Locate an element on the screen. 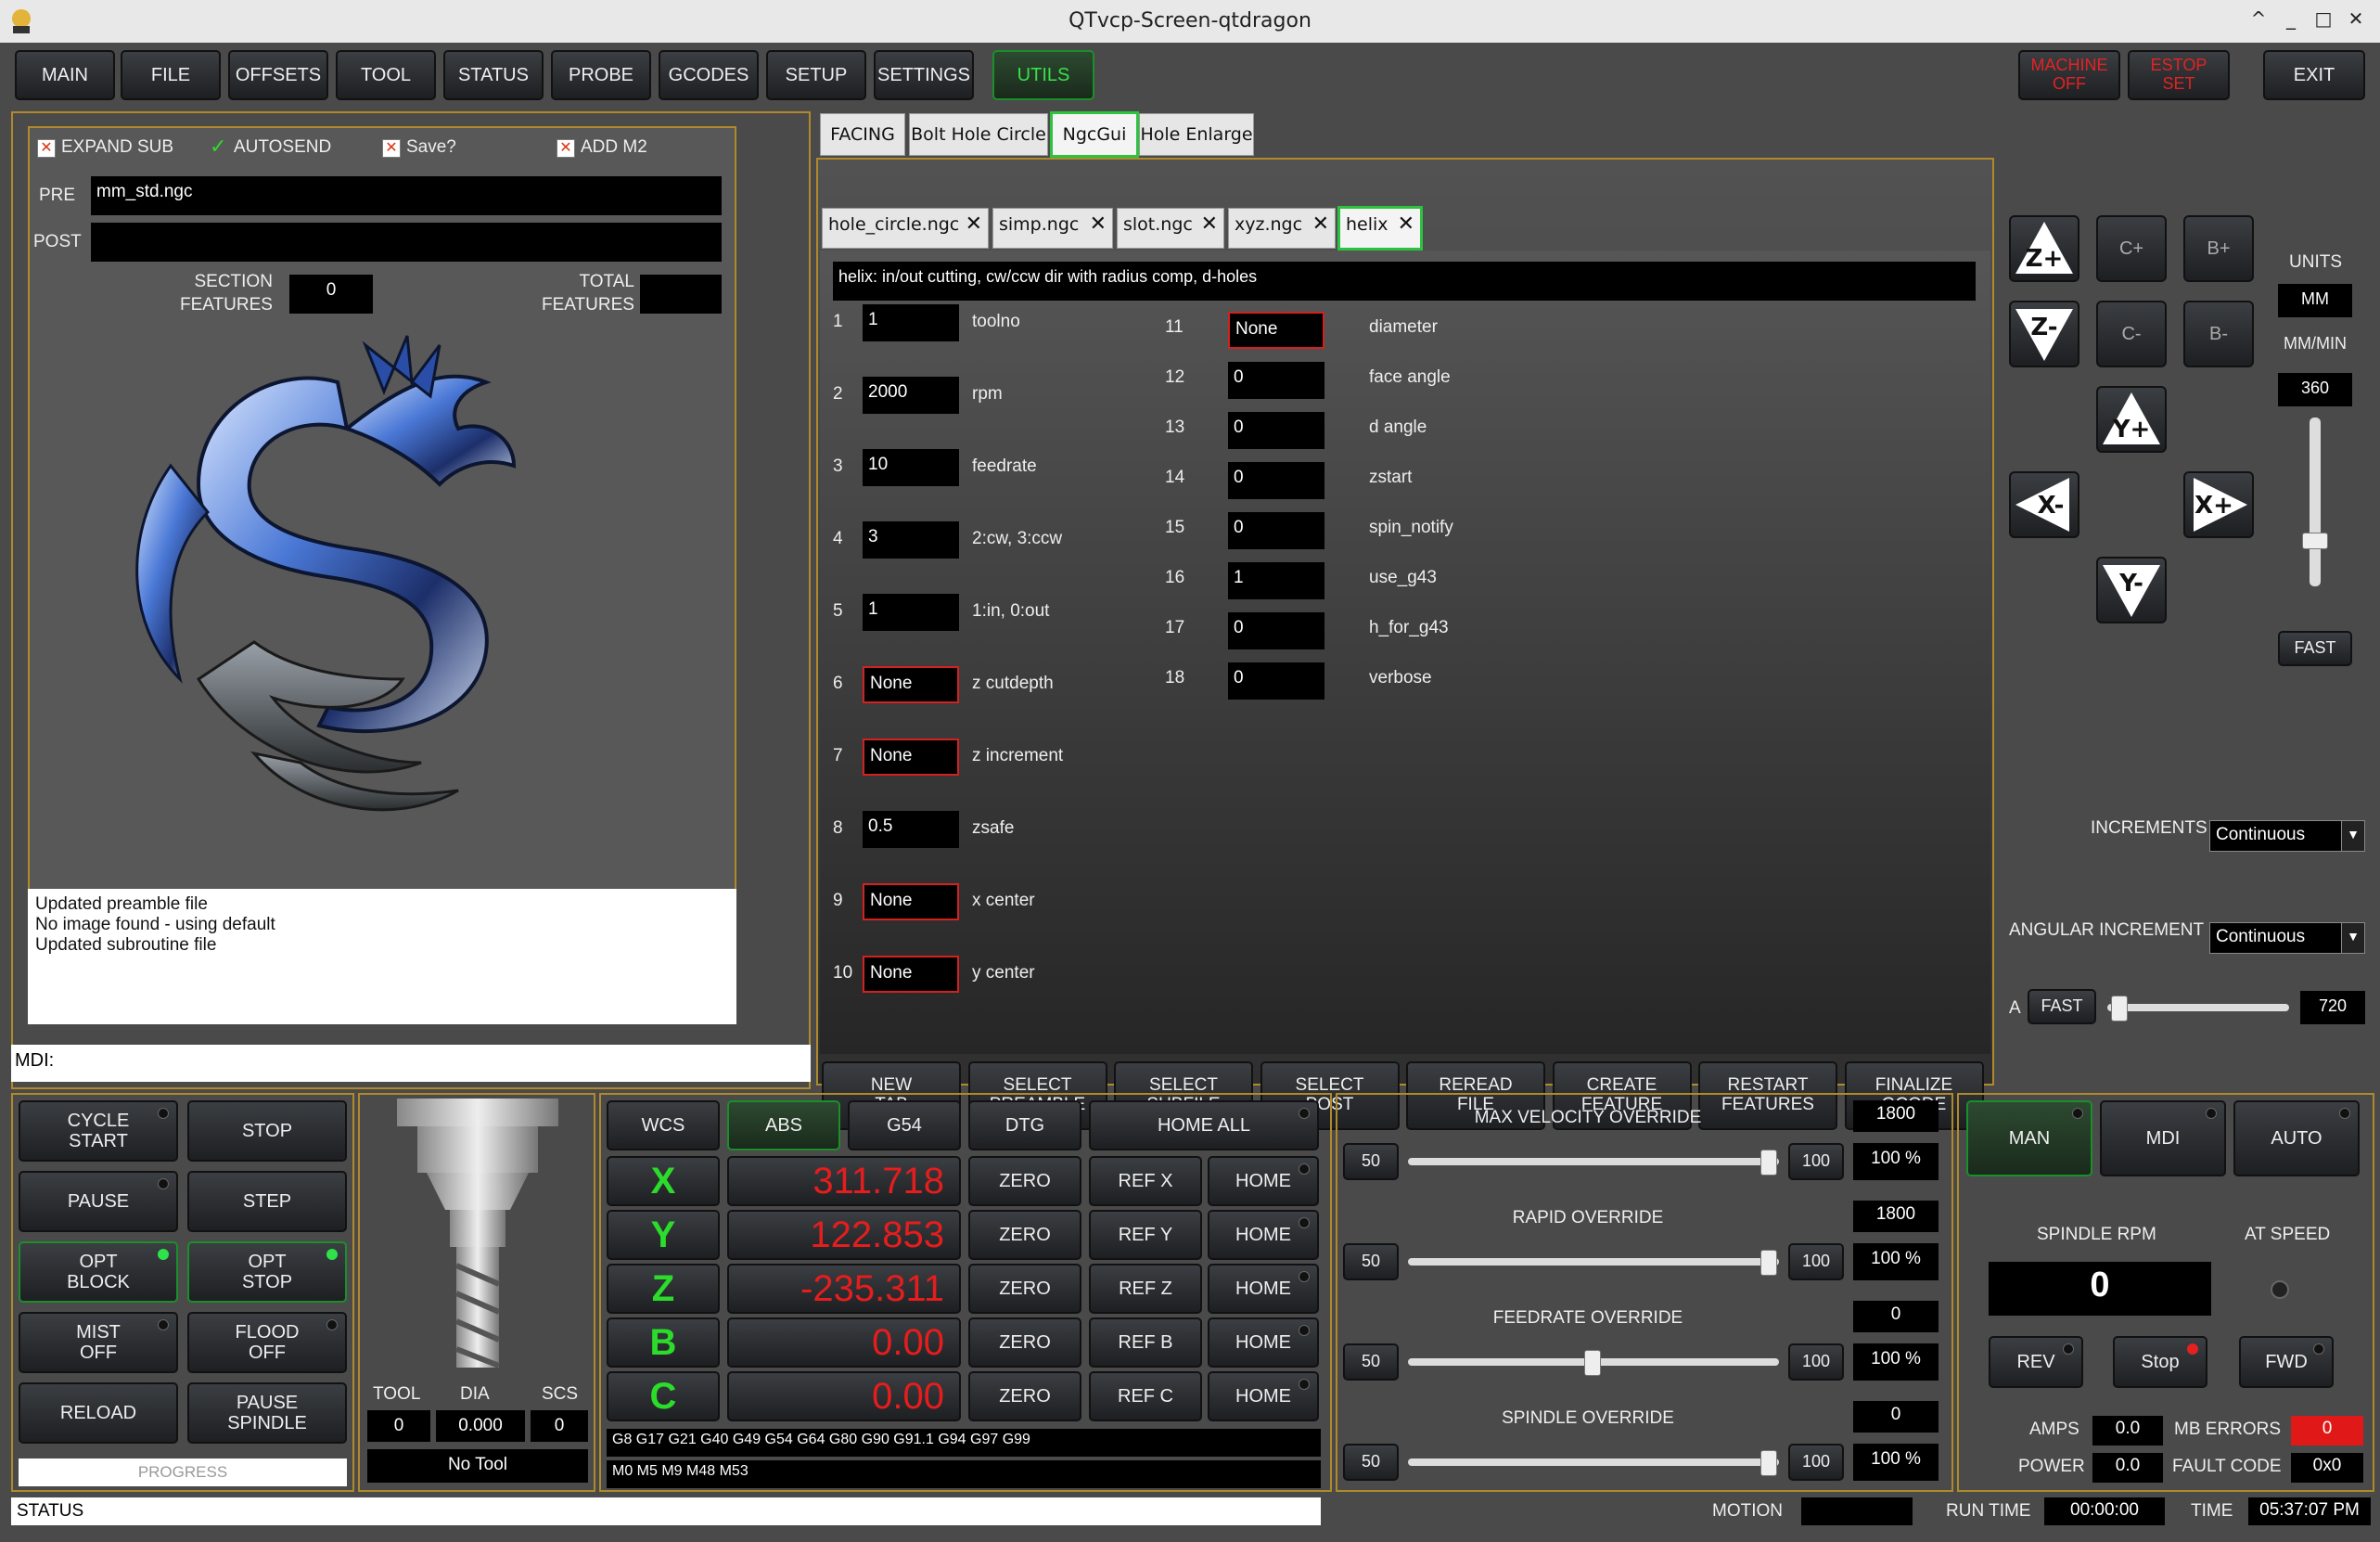 This screenshot has width=2380, height=1542. tab-status: STATUS is located at coordinates (493, 75).